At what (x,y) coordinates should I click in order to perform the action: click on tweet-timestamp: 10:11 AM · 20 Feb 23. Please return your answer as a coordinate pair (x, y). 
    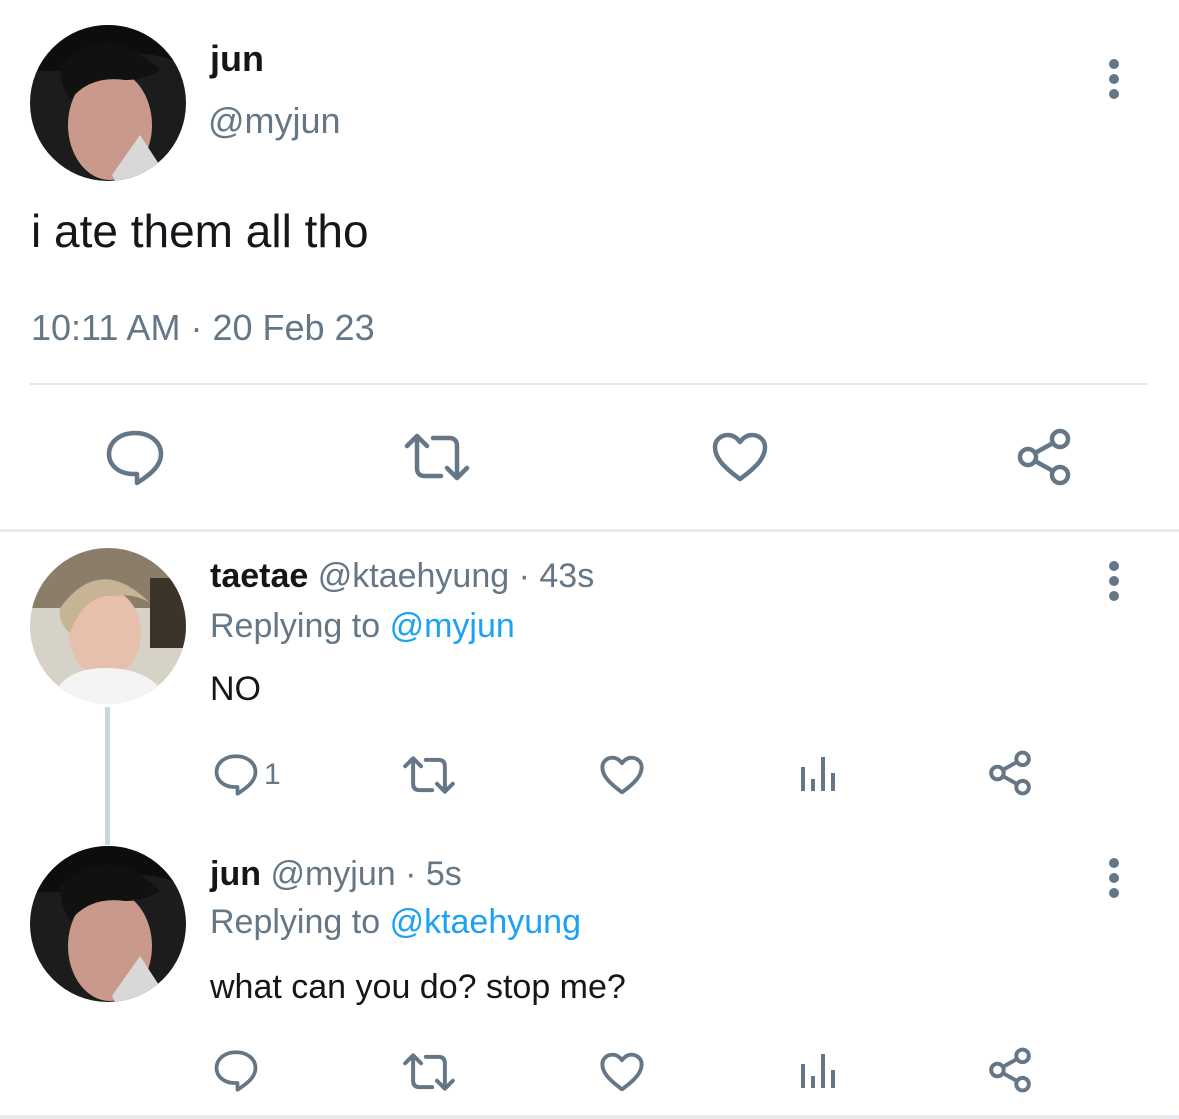
    Looking at the image, I should click on (203, 328).